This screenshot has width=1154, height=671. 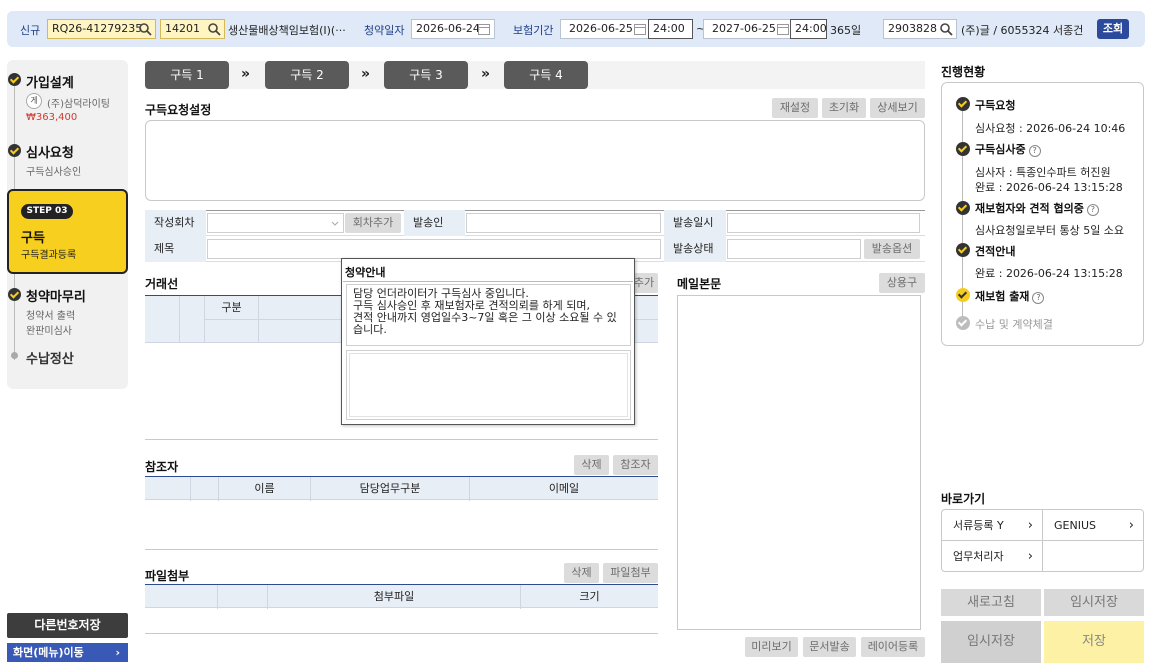 I want to click on progress-item-5-title: 재보험 출재, so click(x=1002, y=296).